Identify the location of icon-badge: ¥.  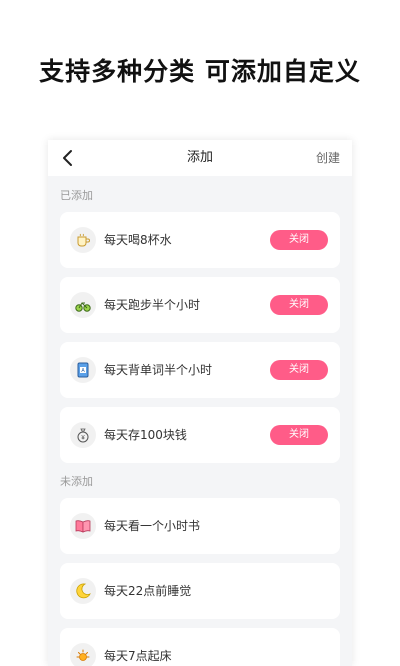
(83, 435).